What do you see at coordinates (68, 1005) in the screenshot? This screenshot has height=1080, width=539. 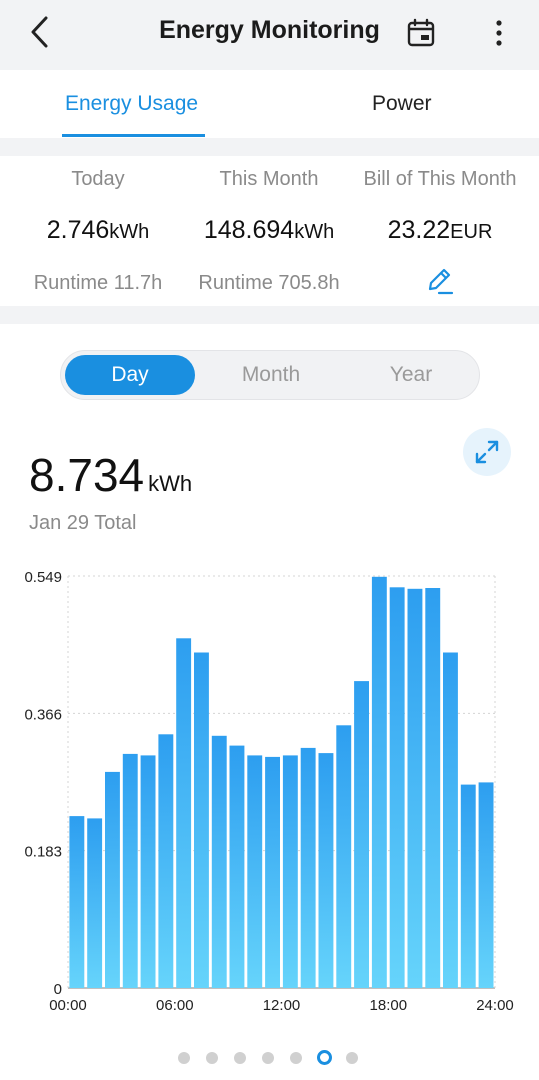 I see `x-tick-label: 00:00` at bounding box center [68, 1005].